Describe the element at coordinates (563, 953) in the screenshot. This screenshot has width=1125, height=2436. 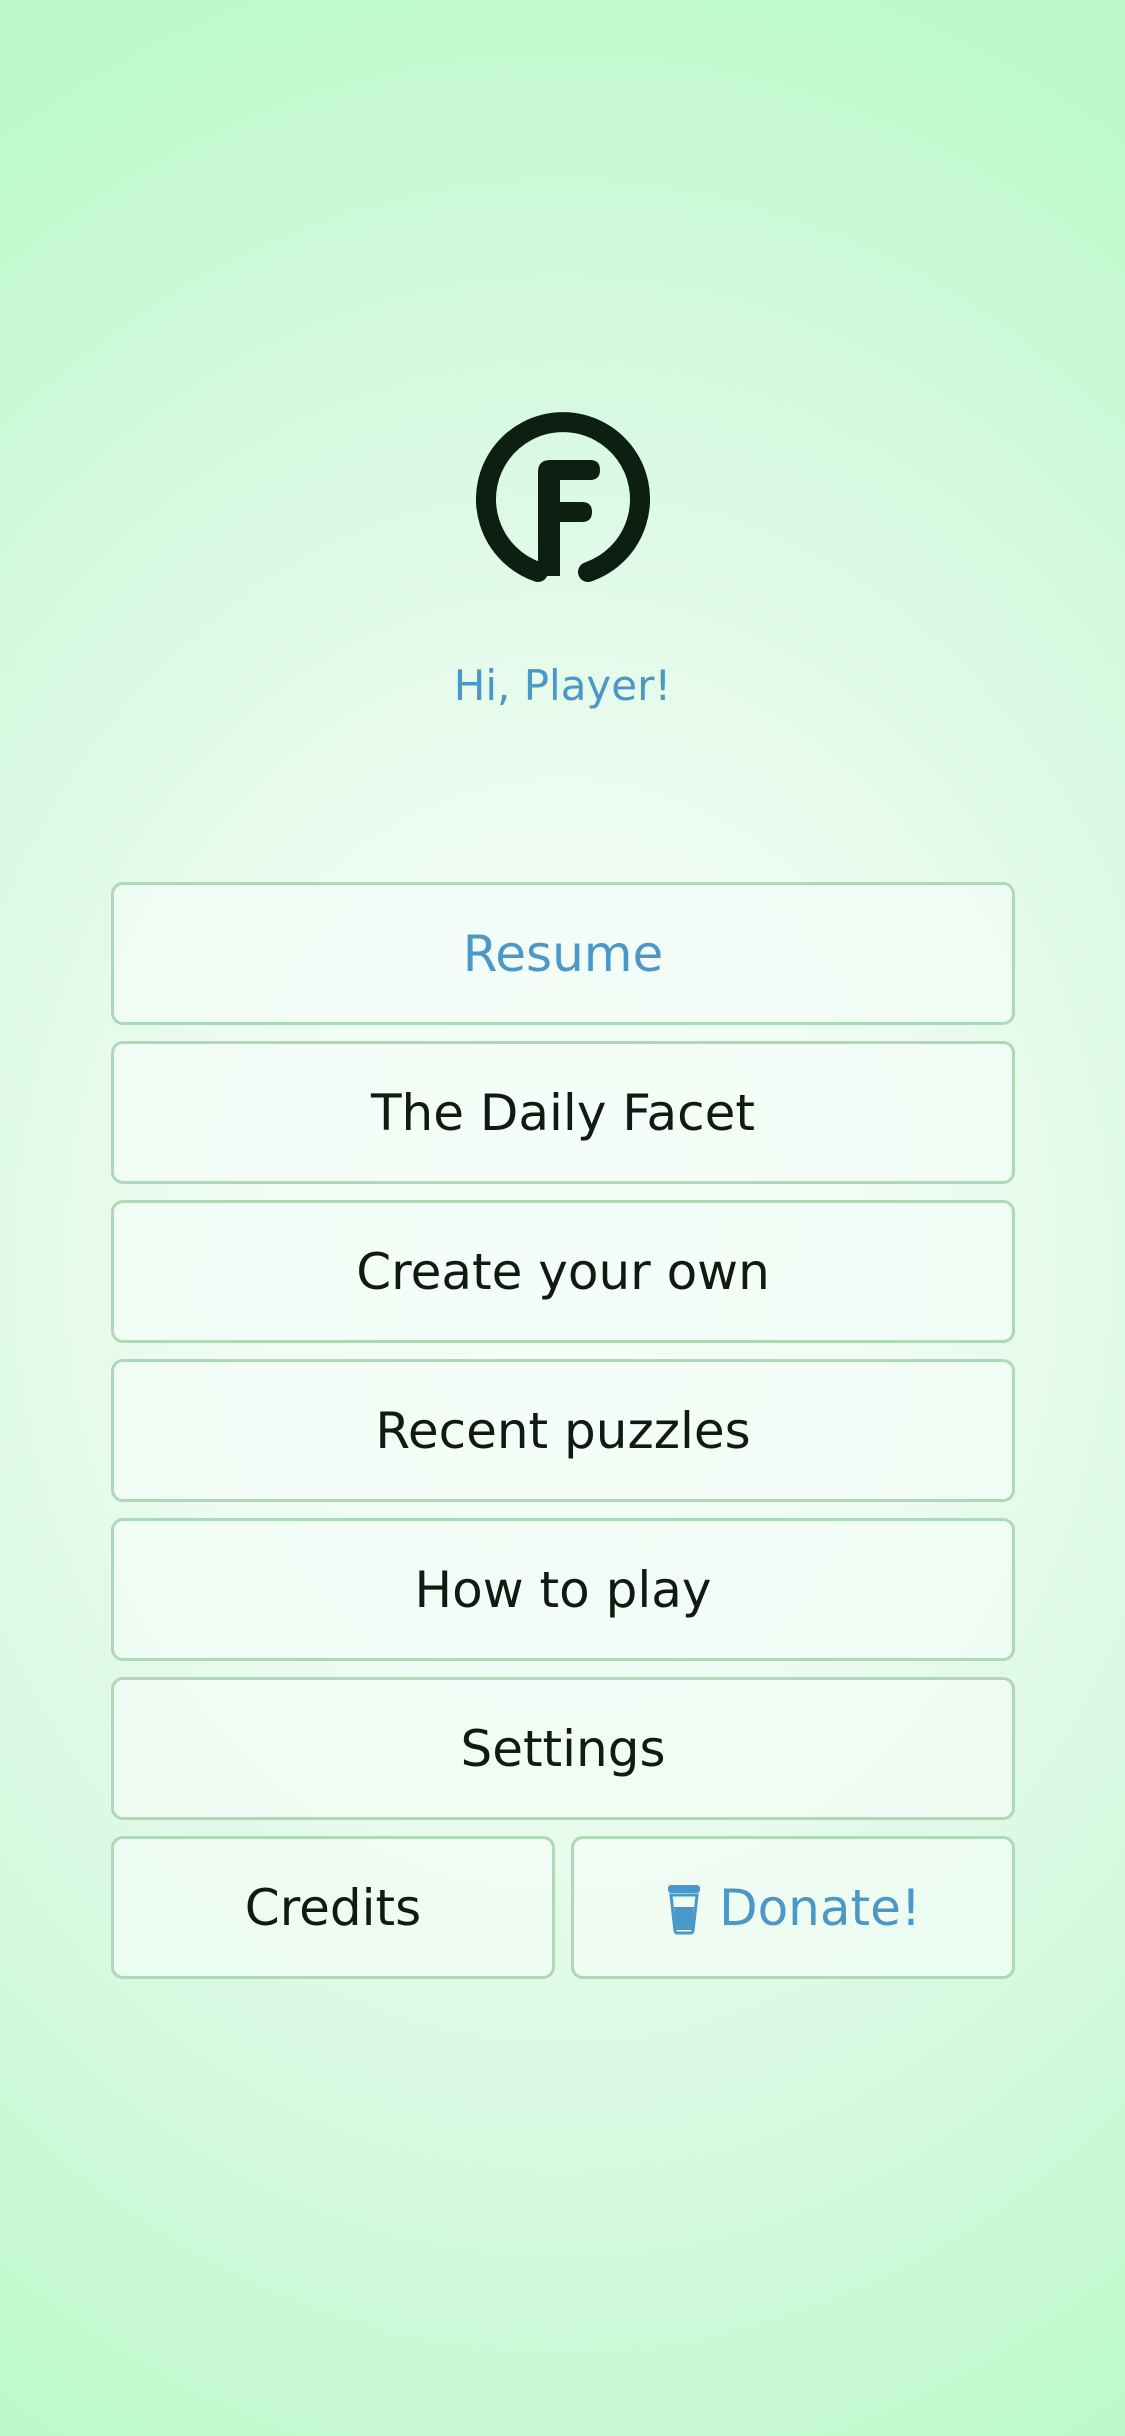
I see `resume-button: Resume` at that location.